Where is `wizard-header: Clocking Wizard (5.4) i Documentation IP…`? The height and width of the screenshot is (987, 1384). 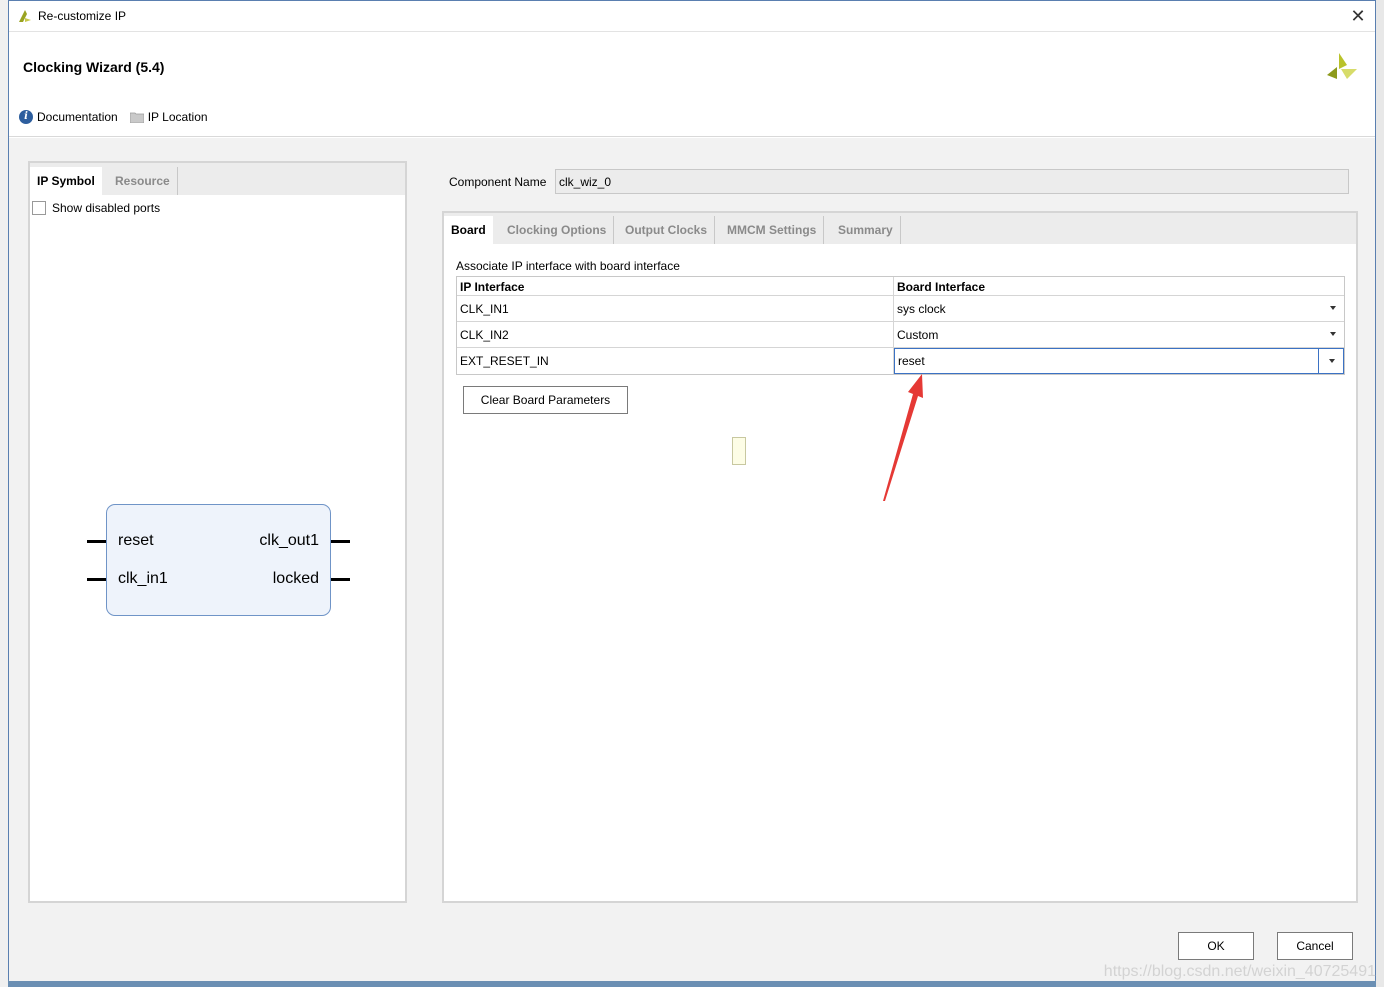
wizard-header: Clocking Wizard (5.4) i Documentation IP… is located at coordinates (692, 85).